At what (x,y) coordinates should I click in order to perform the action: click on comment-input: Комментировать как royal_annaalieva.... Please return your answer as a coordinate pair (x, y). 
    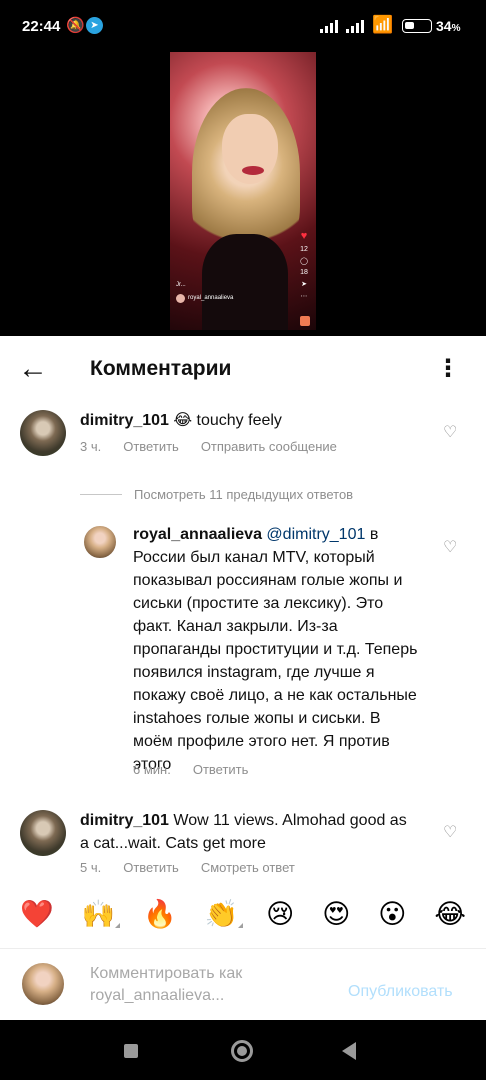
    Looking at the image, I should click on (210, 985).